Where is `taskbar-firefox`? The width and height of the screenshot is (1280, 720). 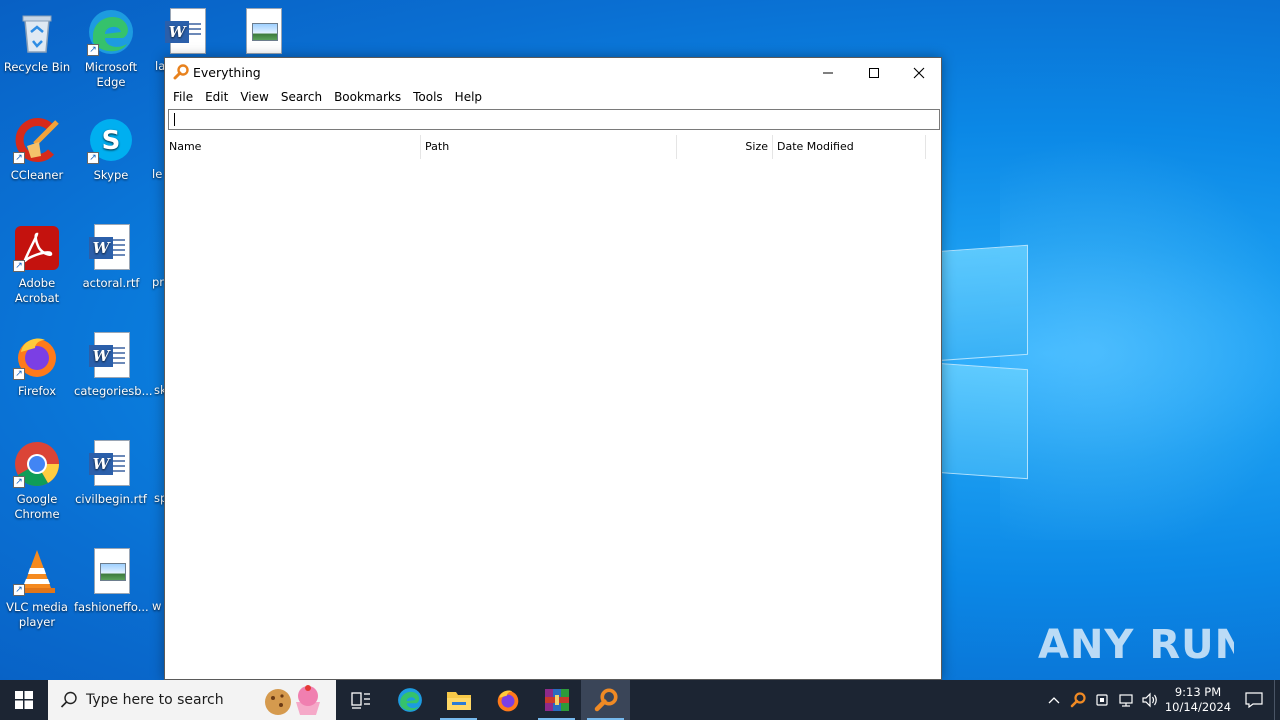 taskbar-firefox is located at coordinates (507, 700).